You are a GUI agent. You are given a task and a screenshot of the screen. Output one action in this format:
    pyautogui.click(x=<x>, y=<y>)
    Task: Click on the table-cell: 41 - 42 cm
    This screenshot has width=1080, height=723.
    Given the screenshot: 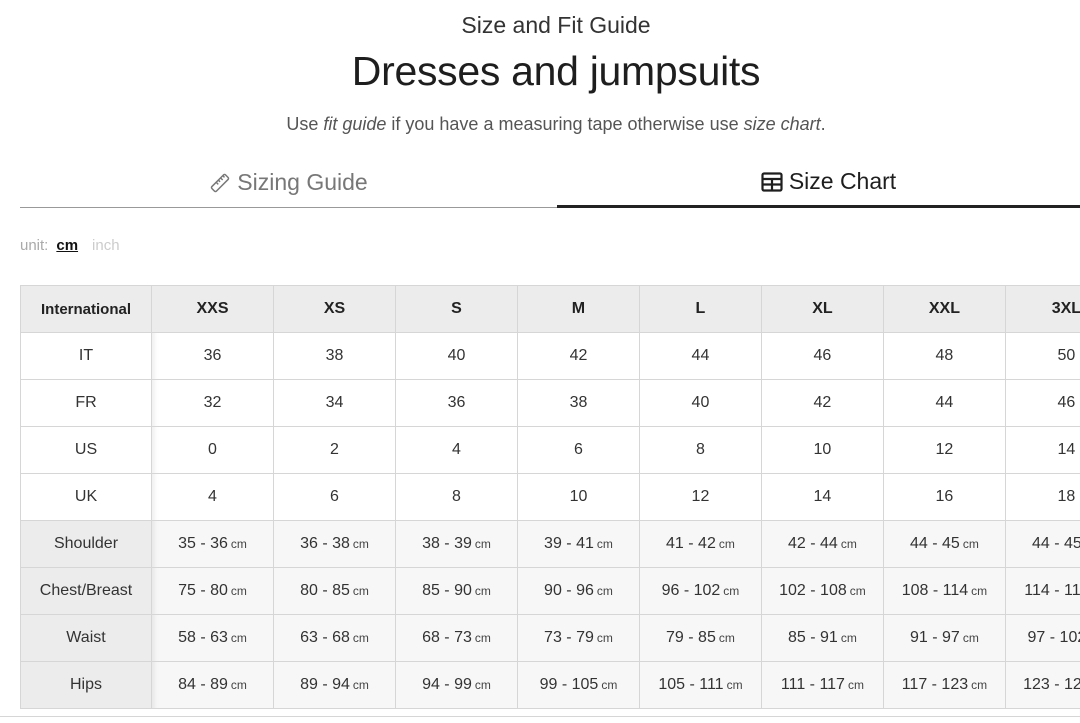 What is the action you would take?
    pyautogui.click(x=700, y=544)
    